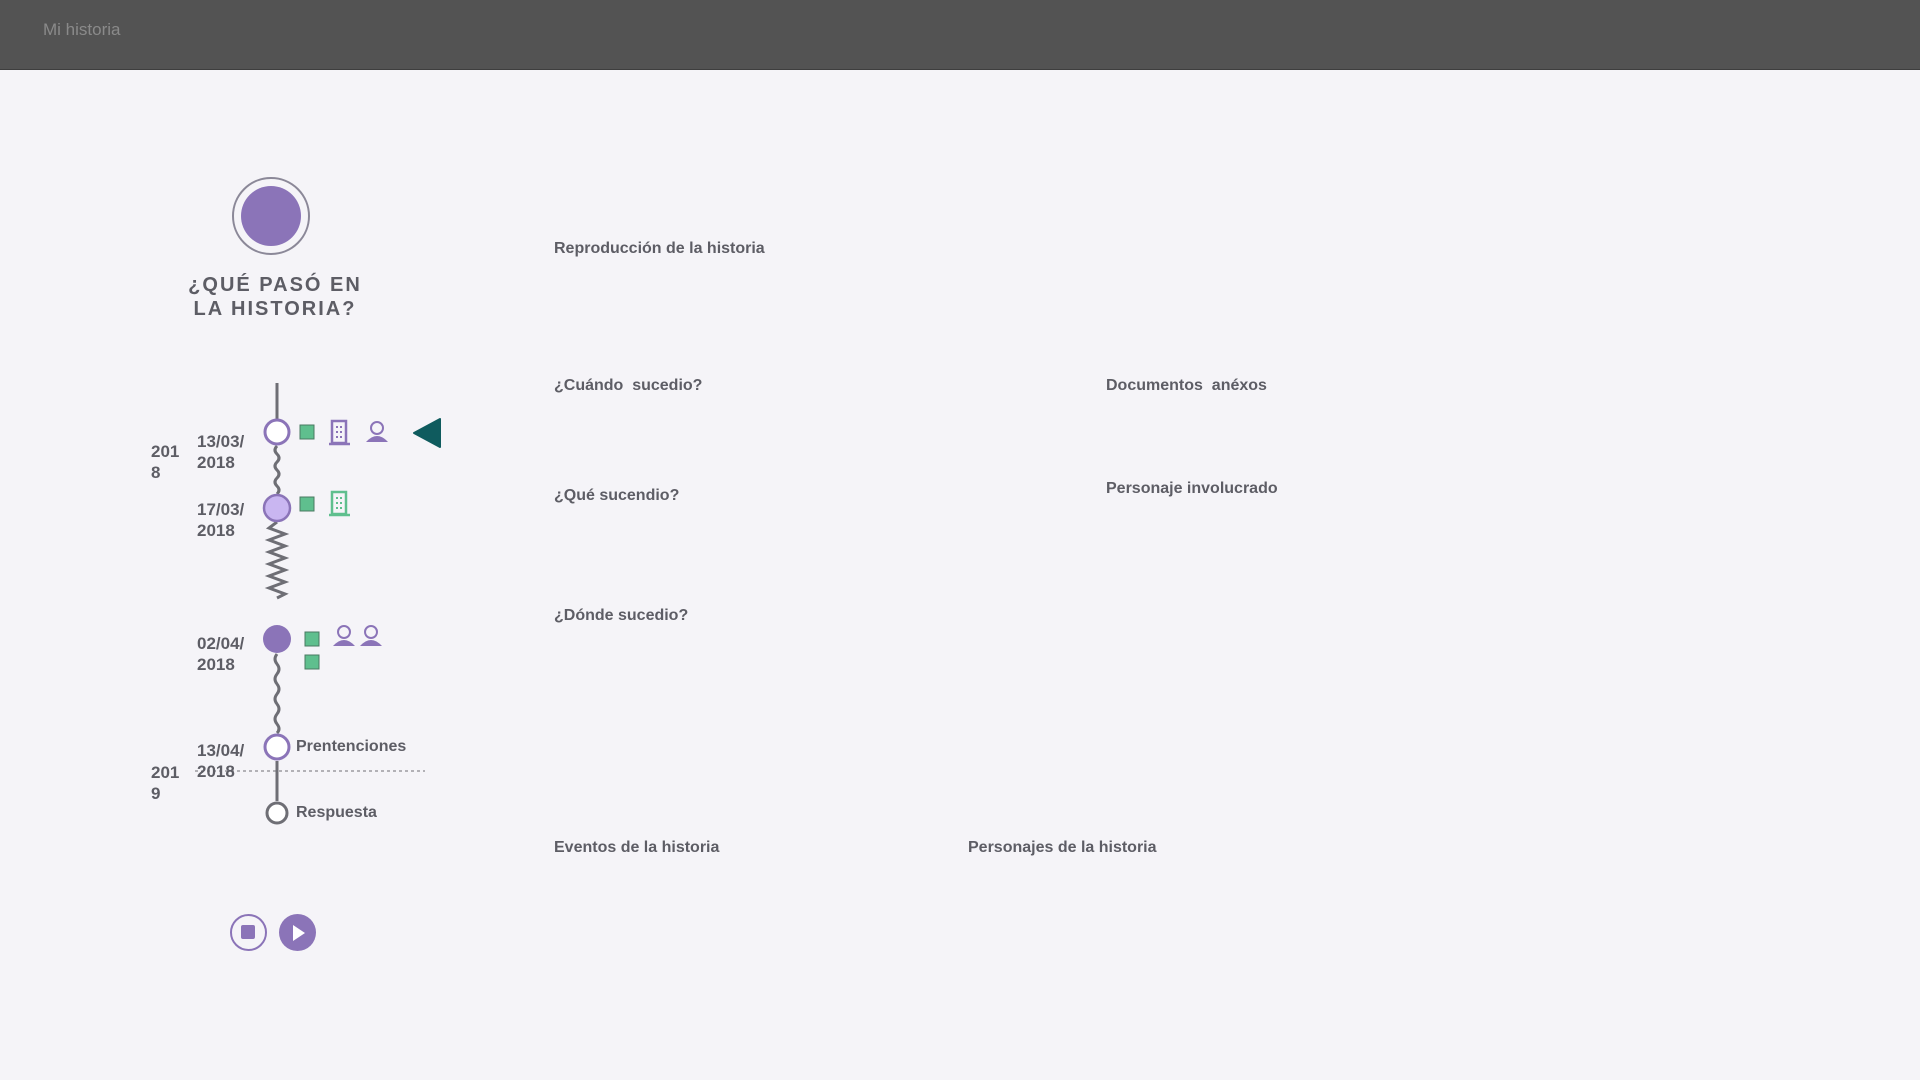 The image size is (1920, 1080). I want to click on stop-icon, so click(248, 932).